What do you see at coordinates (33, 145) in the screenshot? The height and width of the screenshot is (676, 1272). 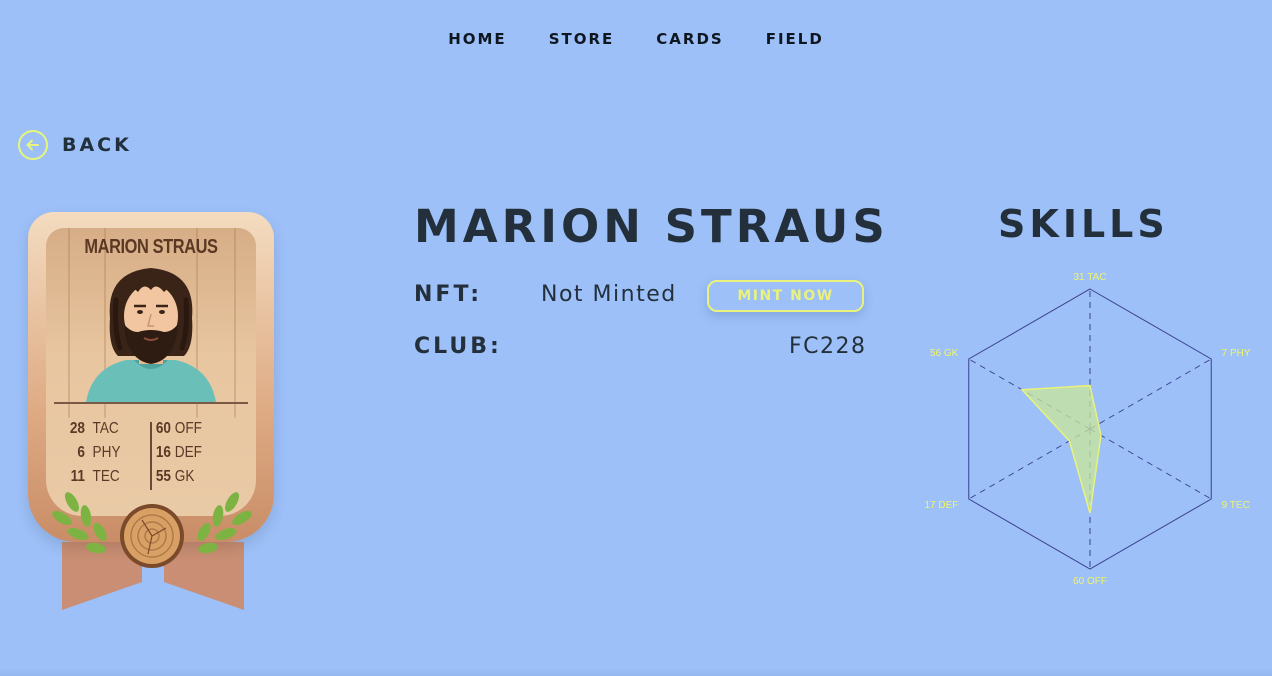 I see `arrow-left-icon` at bounding box center [33, 145].